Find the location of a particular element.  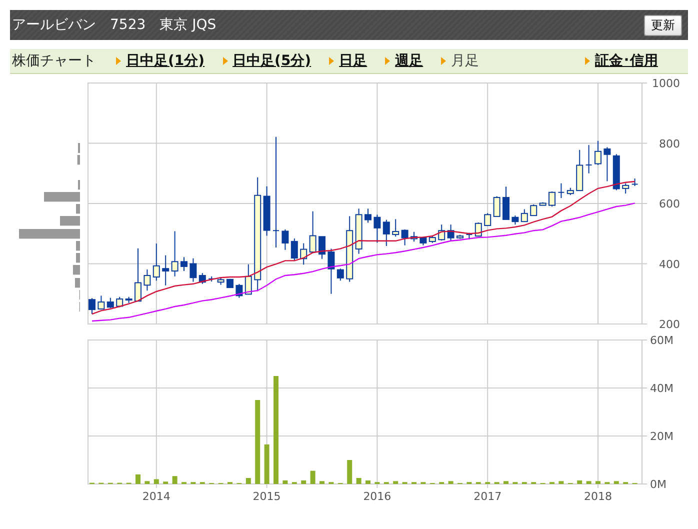

chart-period-tab: 日中足(5分) is located at coordinates (272, 61).